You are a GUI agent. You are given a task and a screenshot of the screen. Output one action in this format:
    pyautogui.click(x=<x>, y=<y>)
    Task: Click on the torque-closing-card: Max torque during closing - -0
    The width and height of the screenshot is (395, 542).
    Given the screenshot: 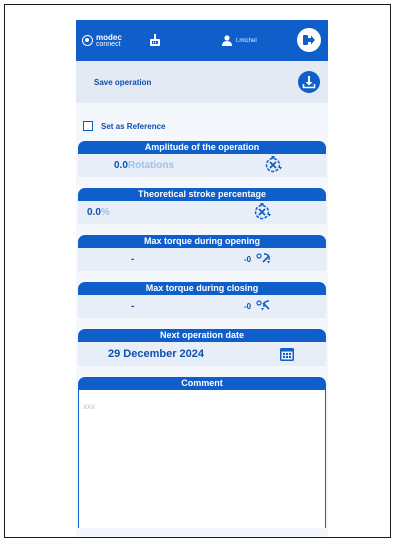 What is the action you would take?
    pyautogui.click(x=202, y=300)
    